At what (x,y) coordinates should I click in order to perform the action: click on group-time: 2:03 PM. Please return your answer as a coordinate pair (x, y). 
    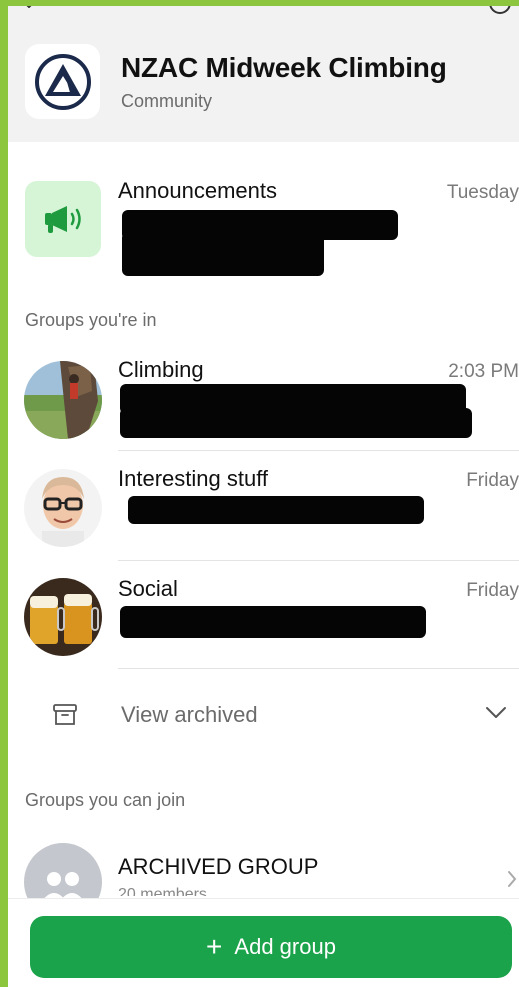
    Looking at the image, I should click on (483, 371).